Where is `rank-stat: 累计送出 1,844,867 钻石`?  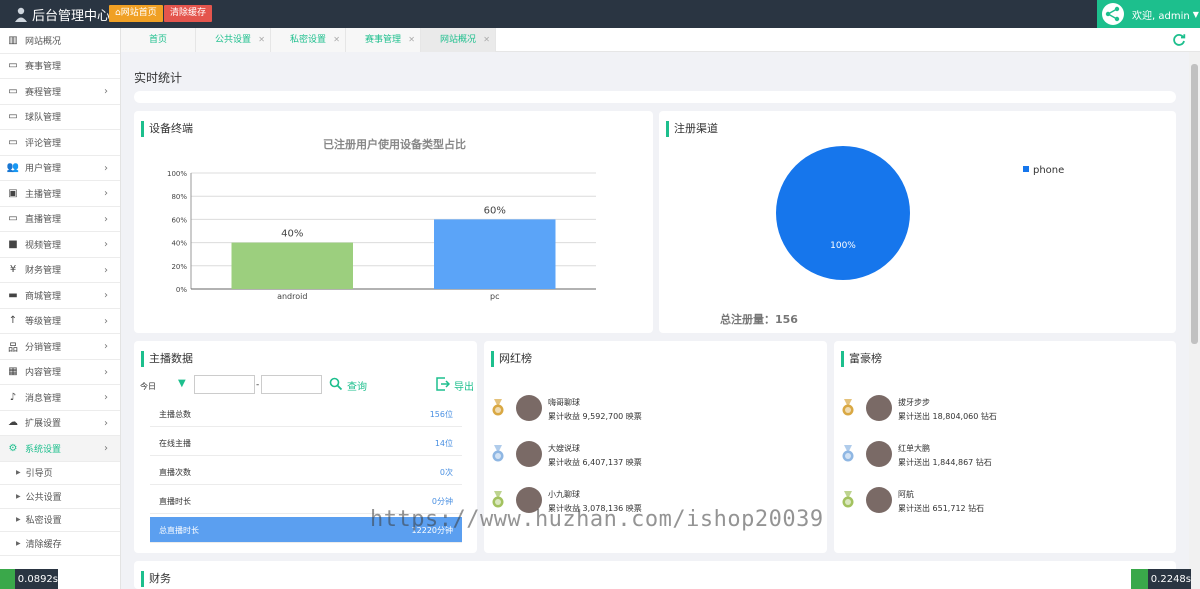
rank-stat: 累计送出 1,844,867 钻石 is located at coordinates (945, 462).